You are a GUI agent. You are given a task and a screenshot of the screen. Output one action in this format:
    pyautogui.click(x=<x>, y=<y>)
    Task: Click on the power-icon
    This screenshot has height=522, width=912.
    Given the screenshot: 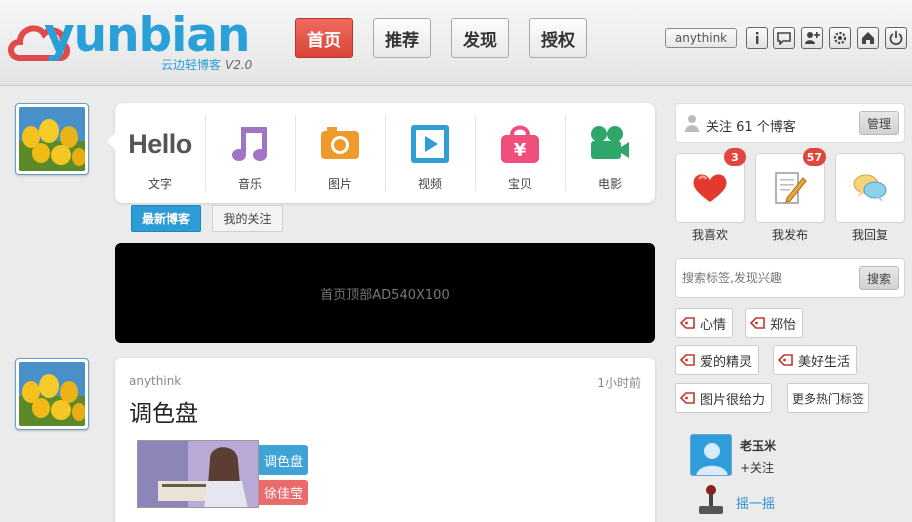 What is the action you would take?
    pyautogui.click(x=896, y=38)
    